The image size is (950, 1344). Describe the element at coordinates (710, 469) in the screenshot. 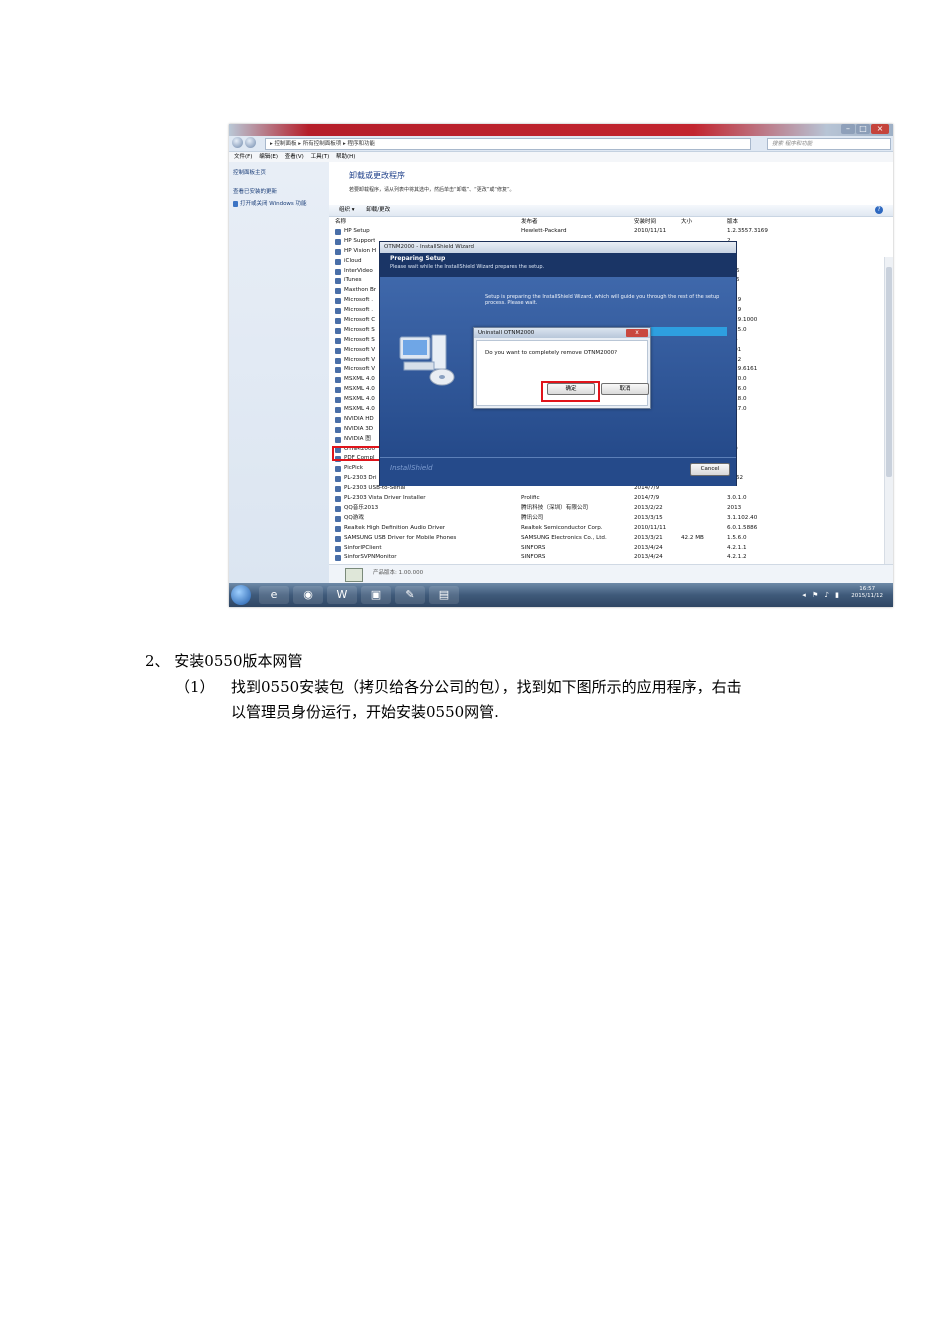

I see `wizard-cancel-button: Cancel` at that location.